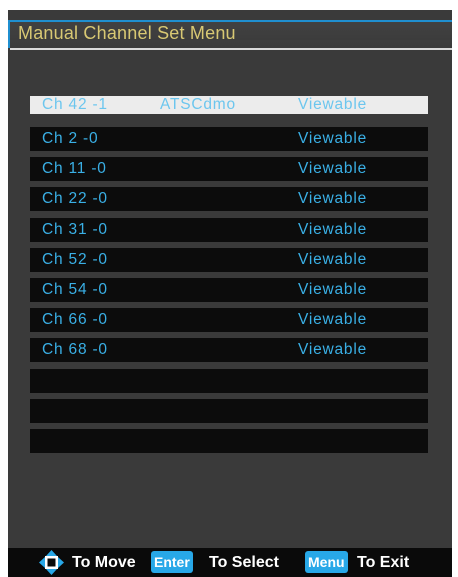  Describe the element at coordinates (127, 33) in the screenshot. I see `menu-title: Manual Channel Set Menu` at that location.